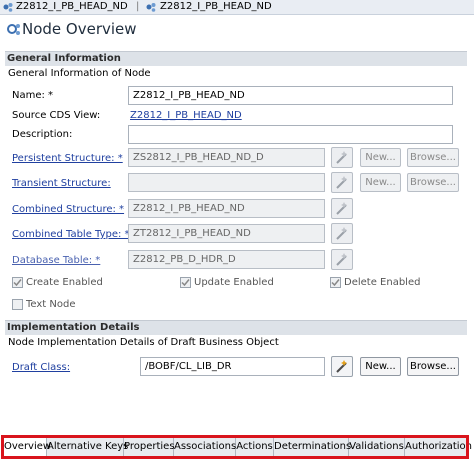 The height and width of the screenshot is (462, 474). Describe the element at coordinates (186, 116) in the screenshot. I see `source-cds-link: Z2812_I_PB_HEAD_ND` at that location.